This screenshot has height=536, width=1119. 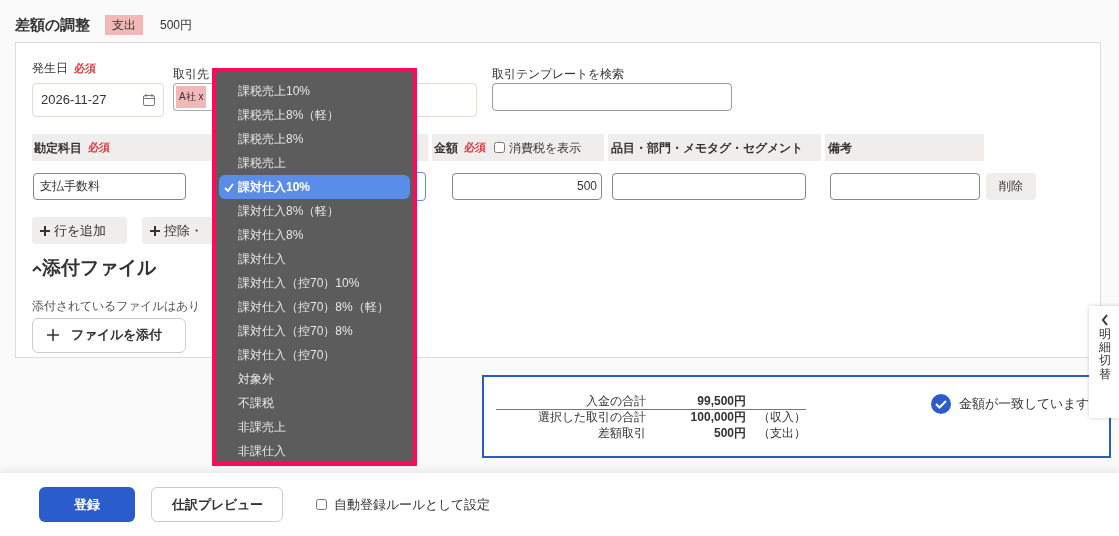 What do you see at coordinates (527, 186) in the screenshot?
I see `amount-field: 500` at bounding box center [527, 186].